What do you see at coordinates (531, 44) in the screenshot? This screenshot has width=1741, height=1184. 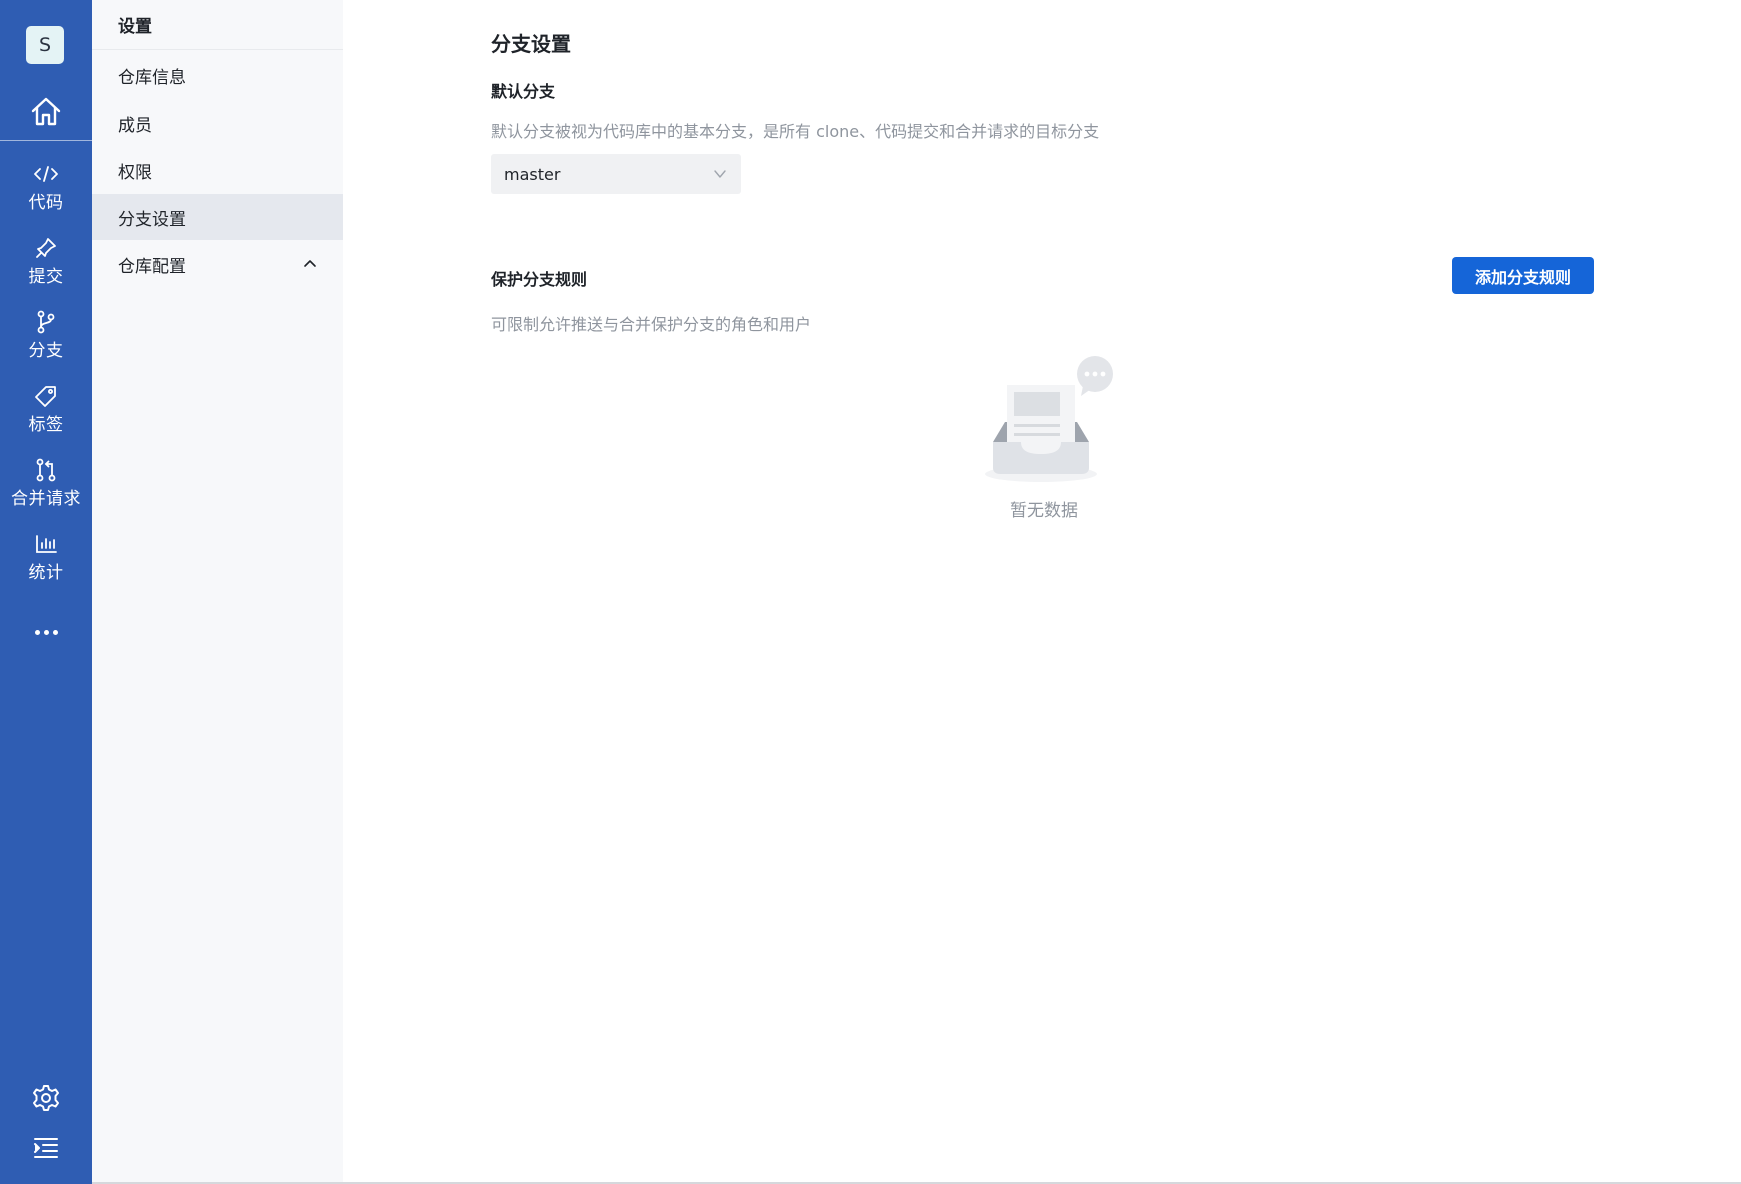 I see `page-title: 分支设置` at bounding box center [531, 44].